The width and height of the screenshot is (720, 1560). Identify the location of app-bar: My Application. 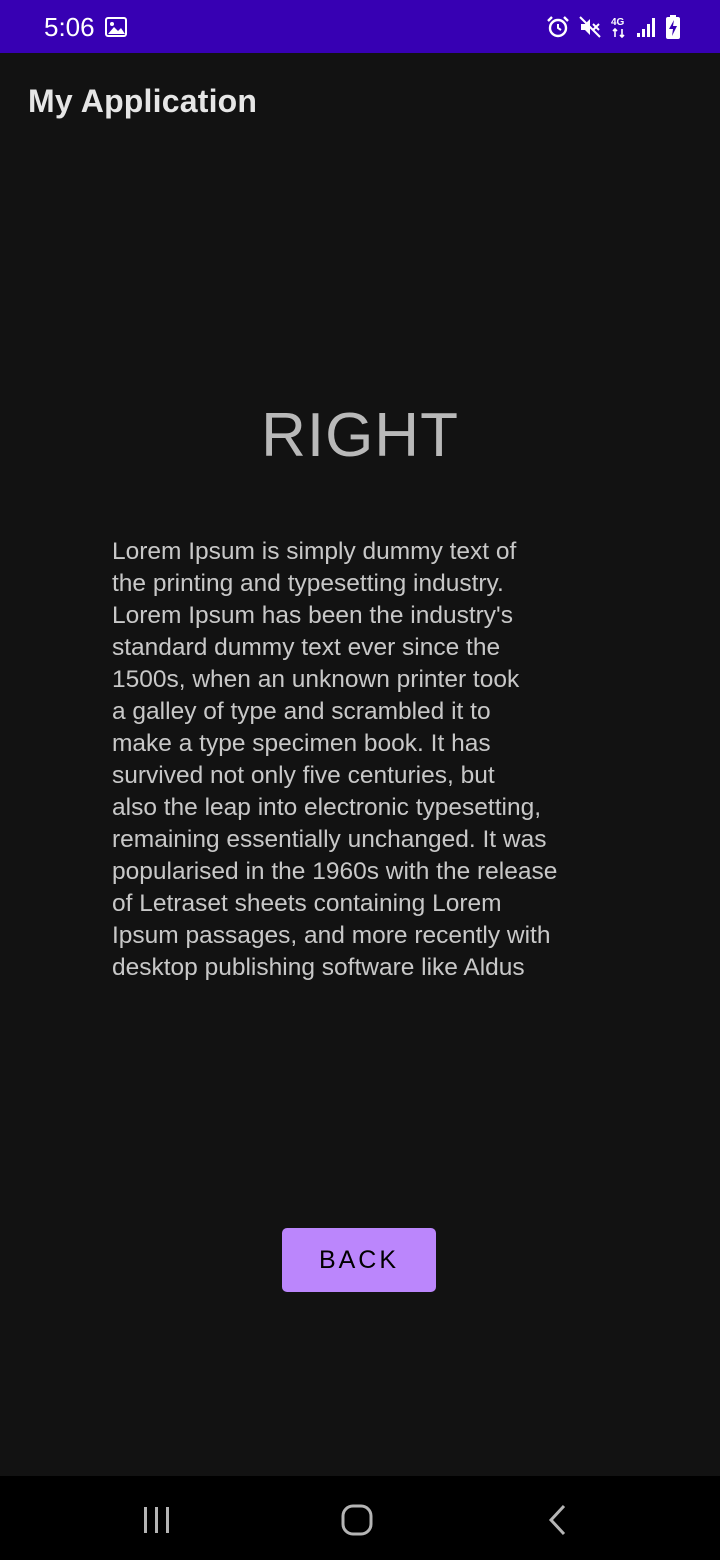
(360, 103).